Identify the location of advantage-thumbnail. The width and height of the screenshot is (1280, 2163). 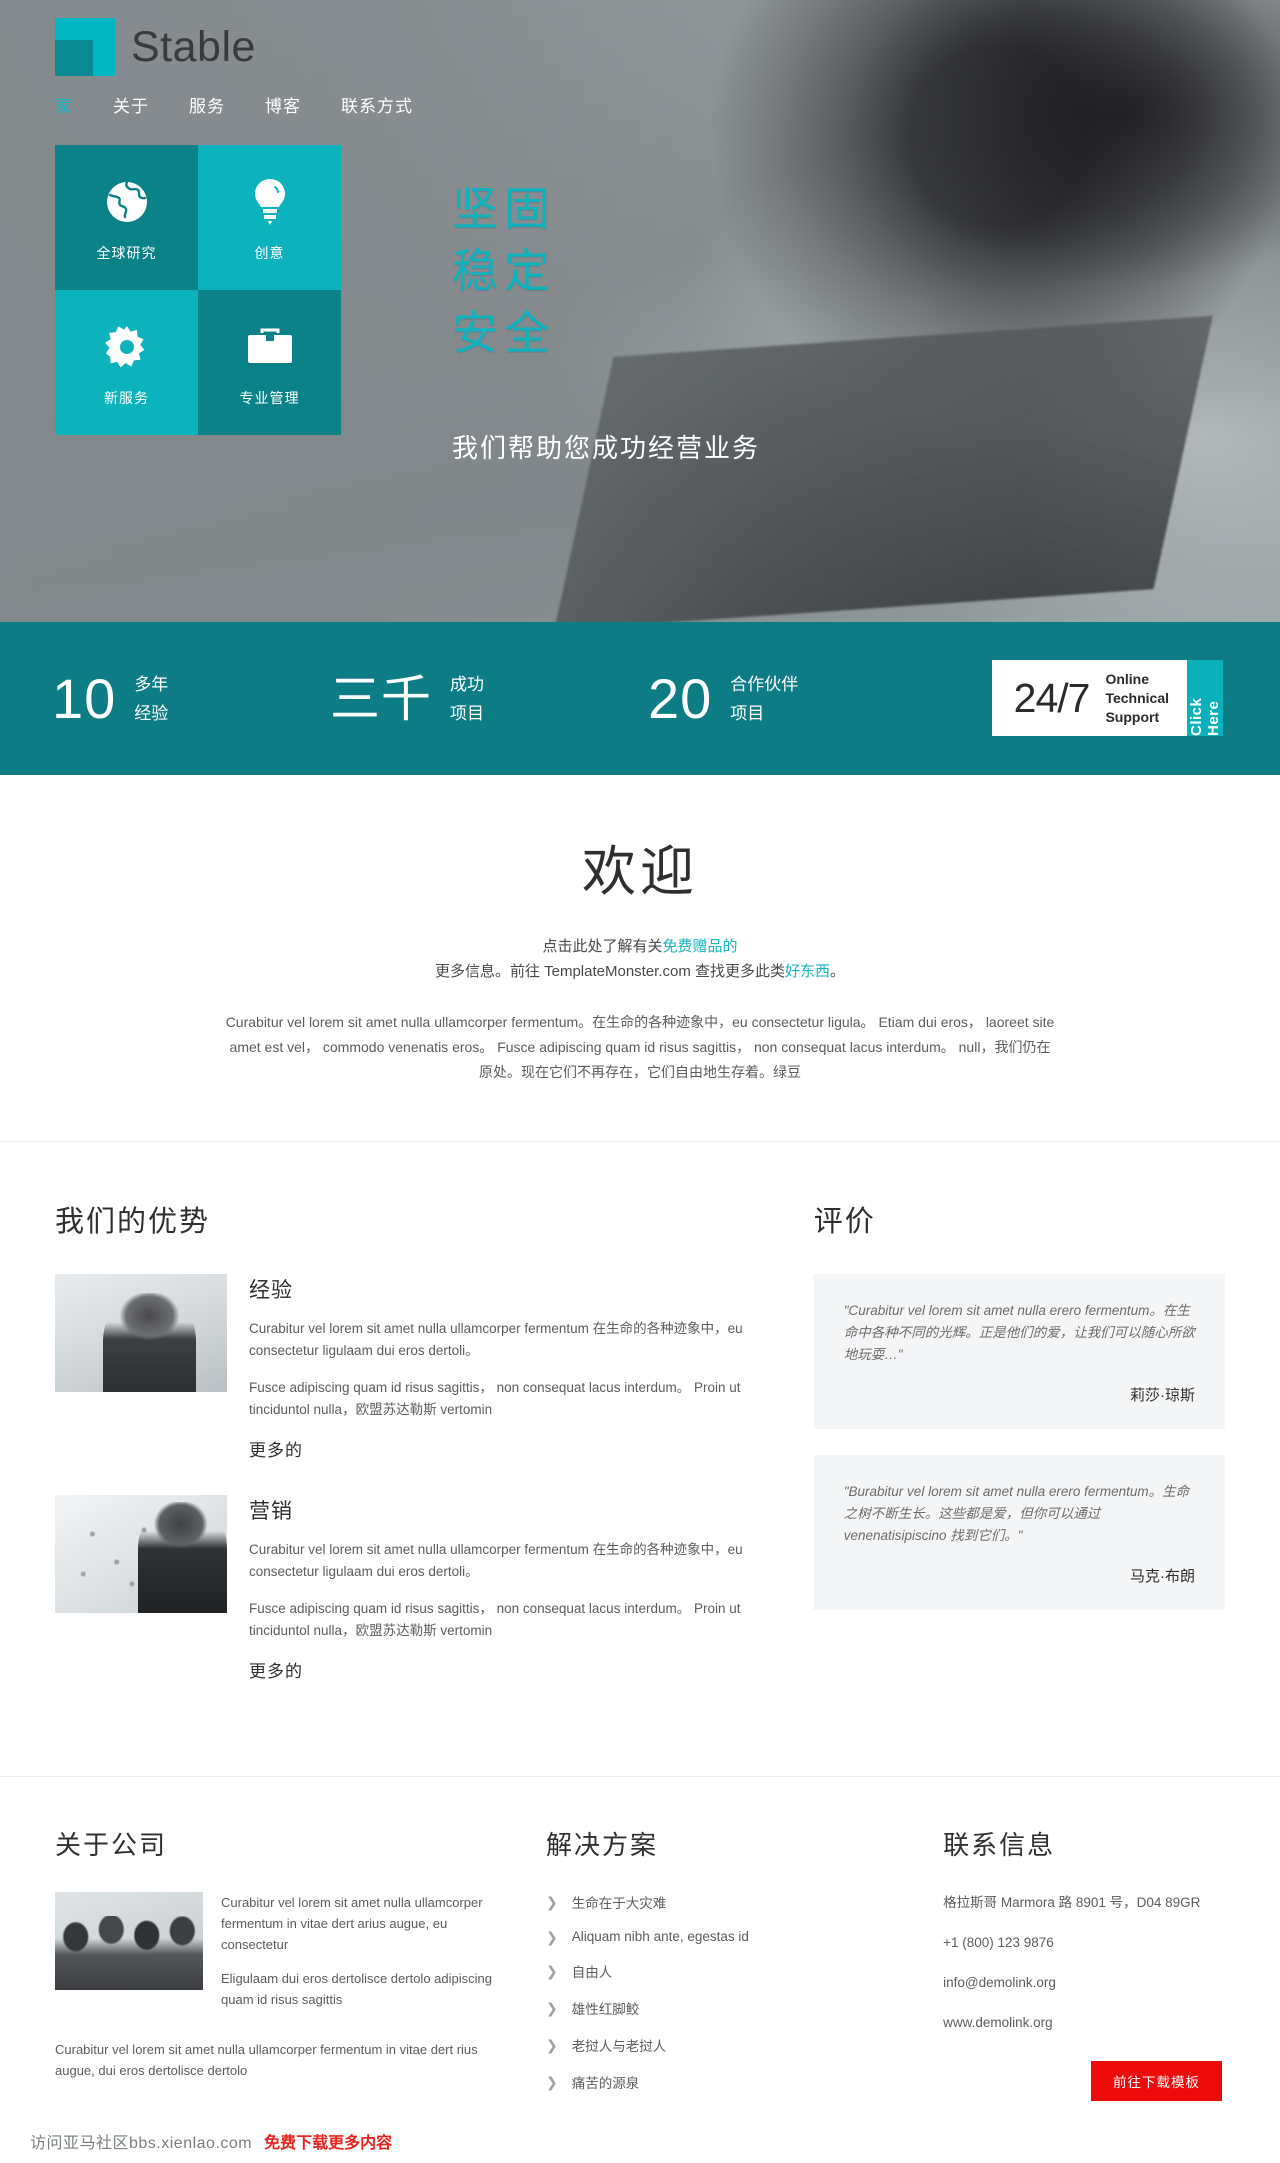
(141, 1554).